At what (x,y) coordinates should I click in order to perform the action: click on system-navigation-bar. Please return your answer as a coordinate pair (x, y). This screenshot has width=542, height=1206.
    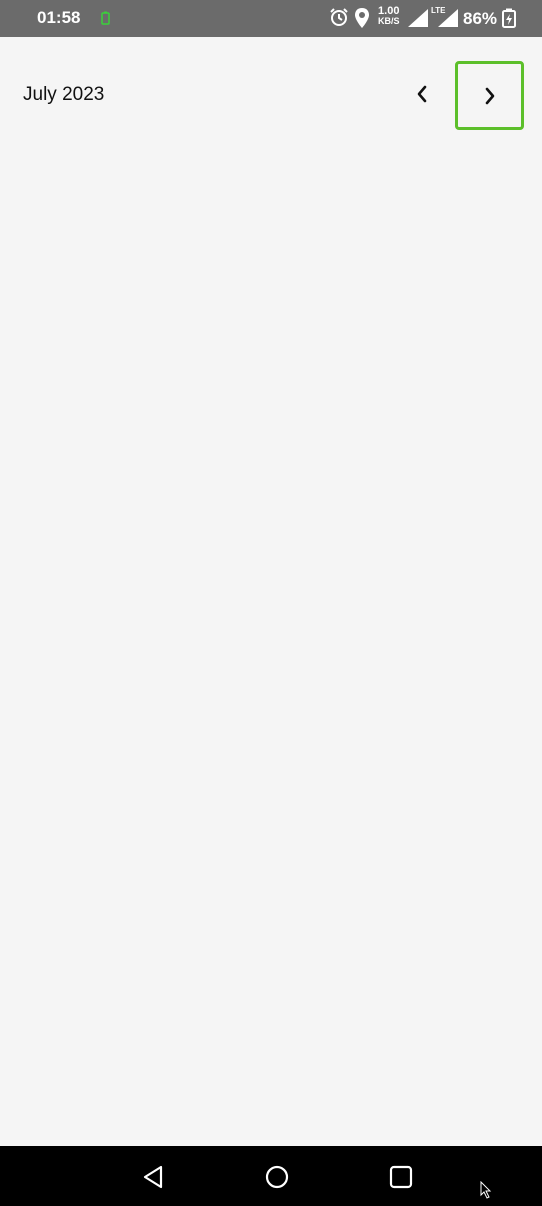
    Looking at the image, I should click on (271, 1176).